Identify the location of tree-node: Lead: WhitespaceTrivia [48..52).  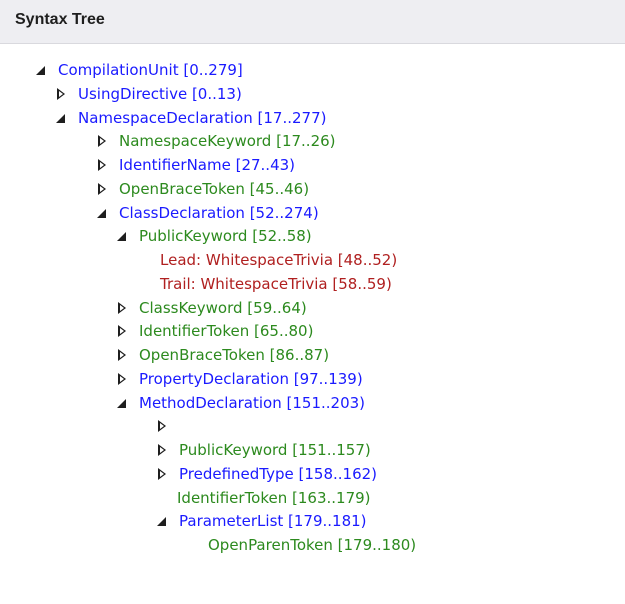
(278, 260).